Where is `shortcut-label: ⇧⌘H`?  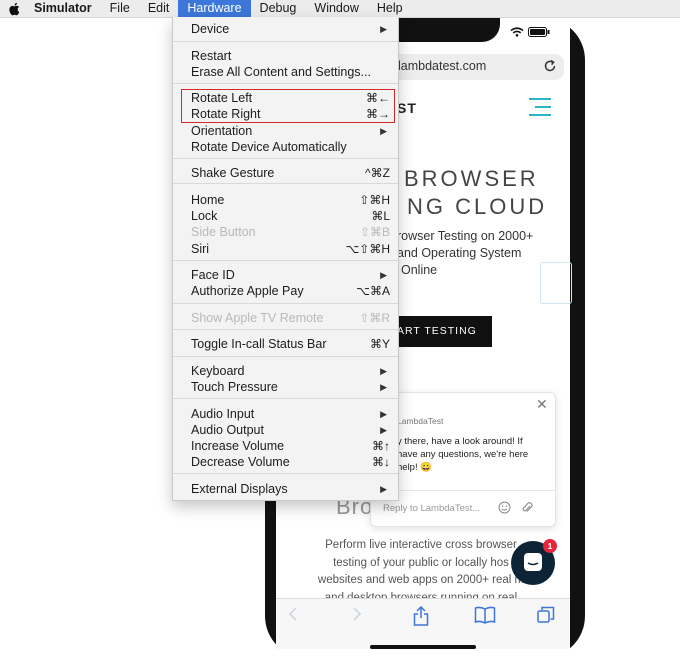
shortcut-label: ⇧⌘H is located at coordinates (374, 200).